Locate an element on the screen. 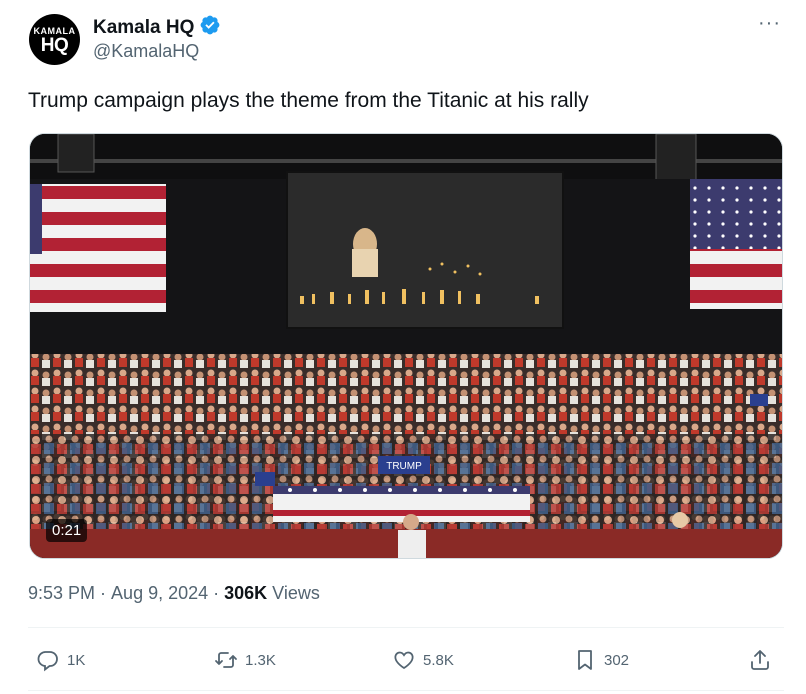 The image size is (806, 694). share-button is located at coordinates (760, 660).